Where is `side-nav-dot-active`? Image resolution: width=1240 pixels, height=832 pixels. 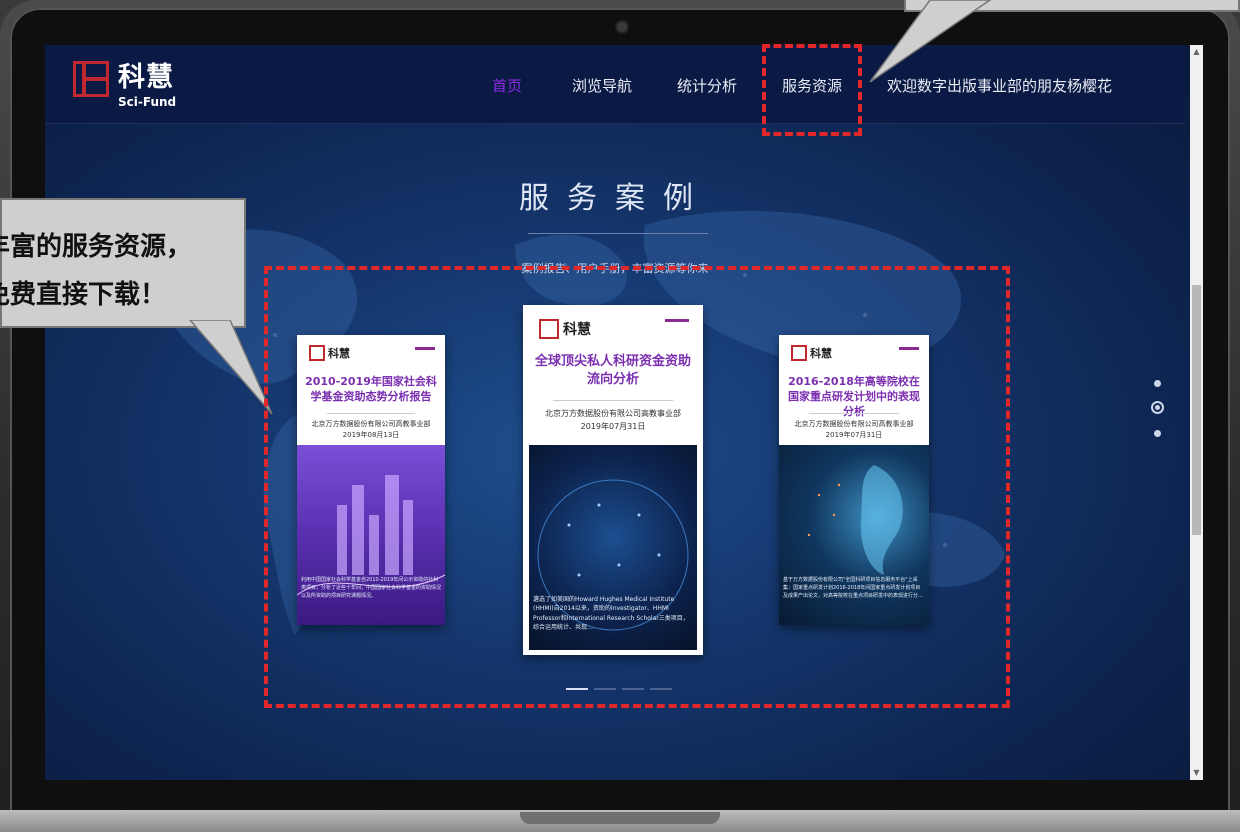
side-nav-dot-active is located at coordinates (1157, 407).